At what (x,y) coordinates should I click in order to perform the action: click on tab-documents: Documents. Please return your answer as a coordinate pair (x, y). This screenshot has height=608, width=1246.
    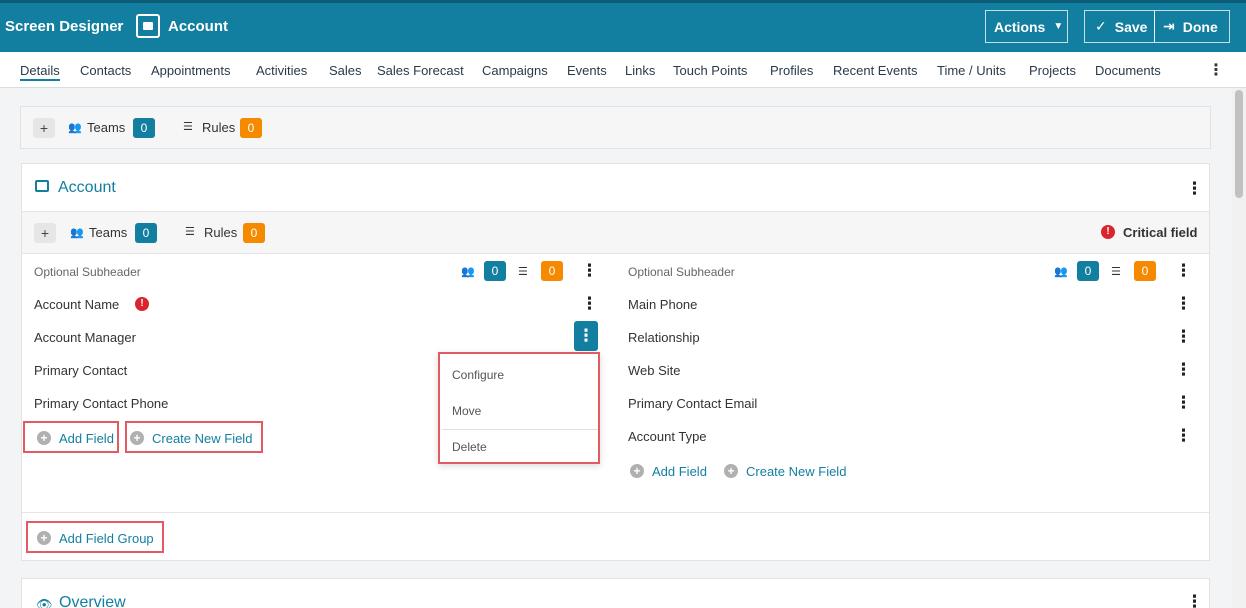
    Looking at the image, I should click on (1128, 70).